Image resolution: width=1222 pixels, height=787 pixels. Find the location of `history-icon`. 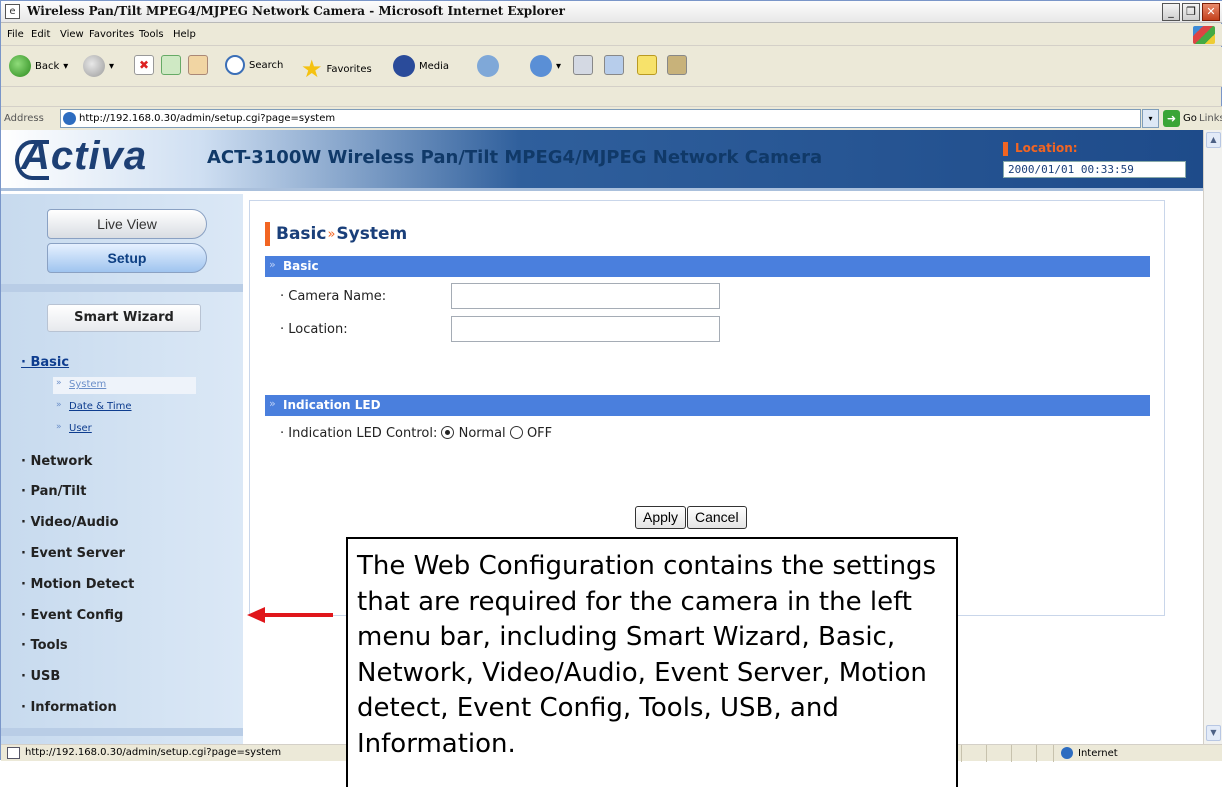

history-icon is located at coordinates (488, 66).